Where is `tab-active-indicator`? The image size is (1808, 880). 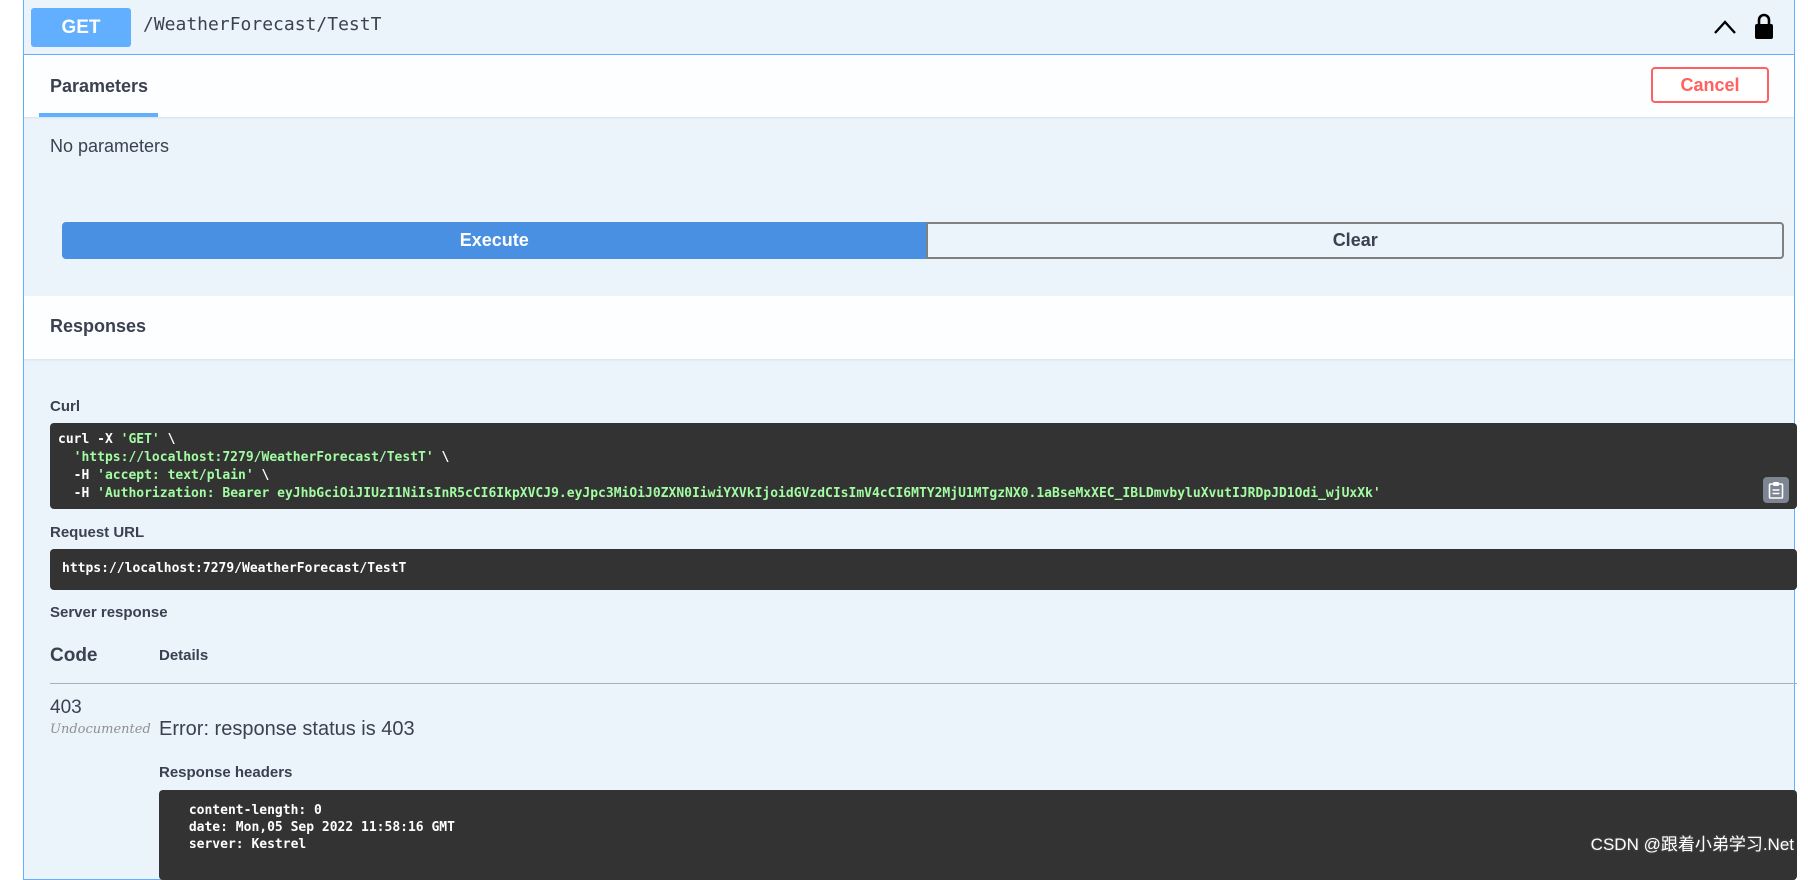
tab-active-indicator is located at coordinates (98, 115).